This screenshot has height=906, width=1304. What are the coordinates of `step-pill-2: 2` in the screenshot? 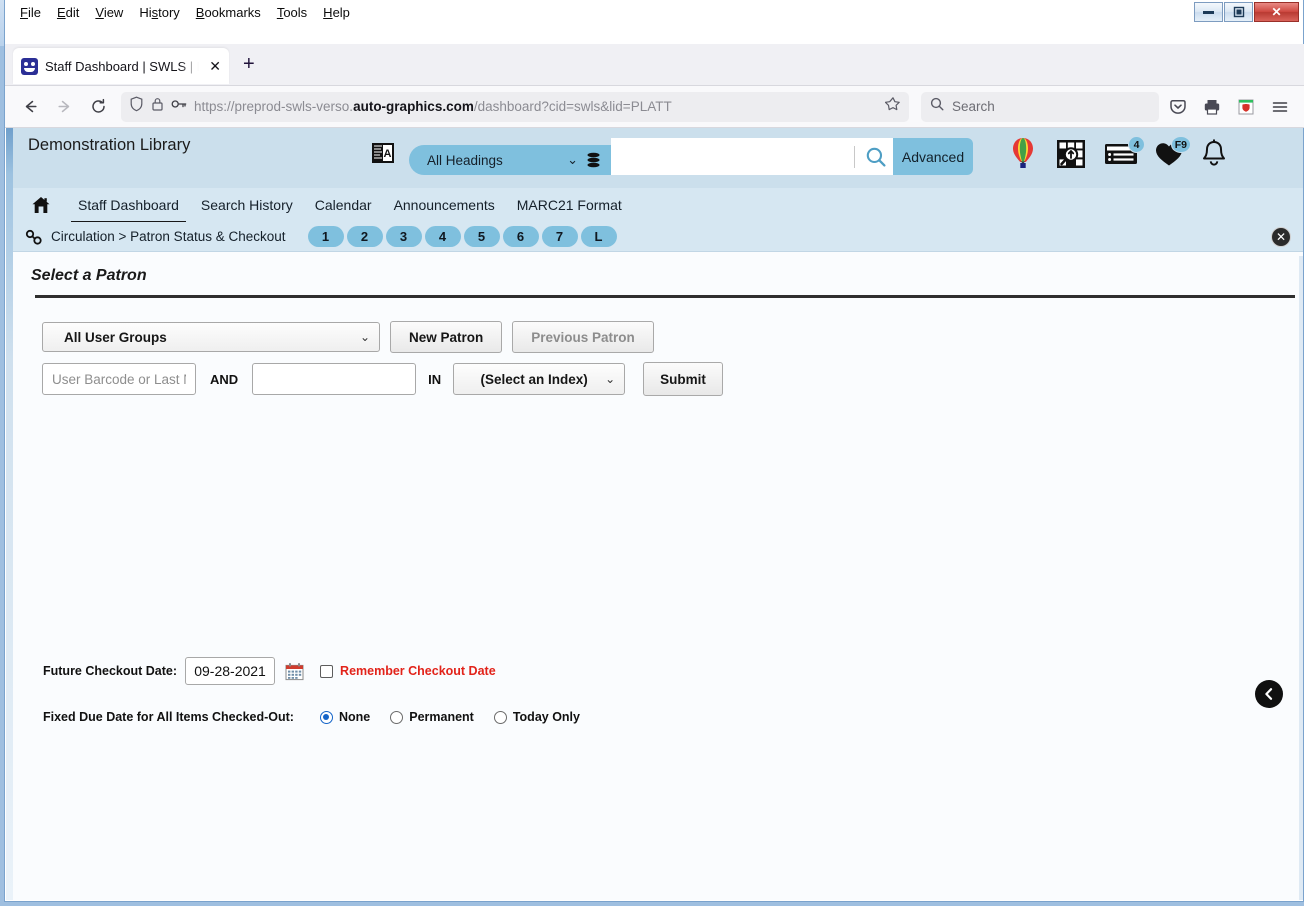 It's located at (364, 236).